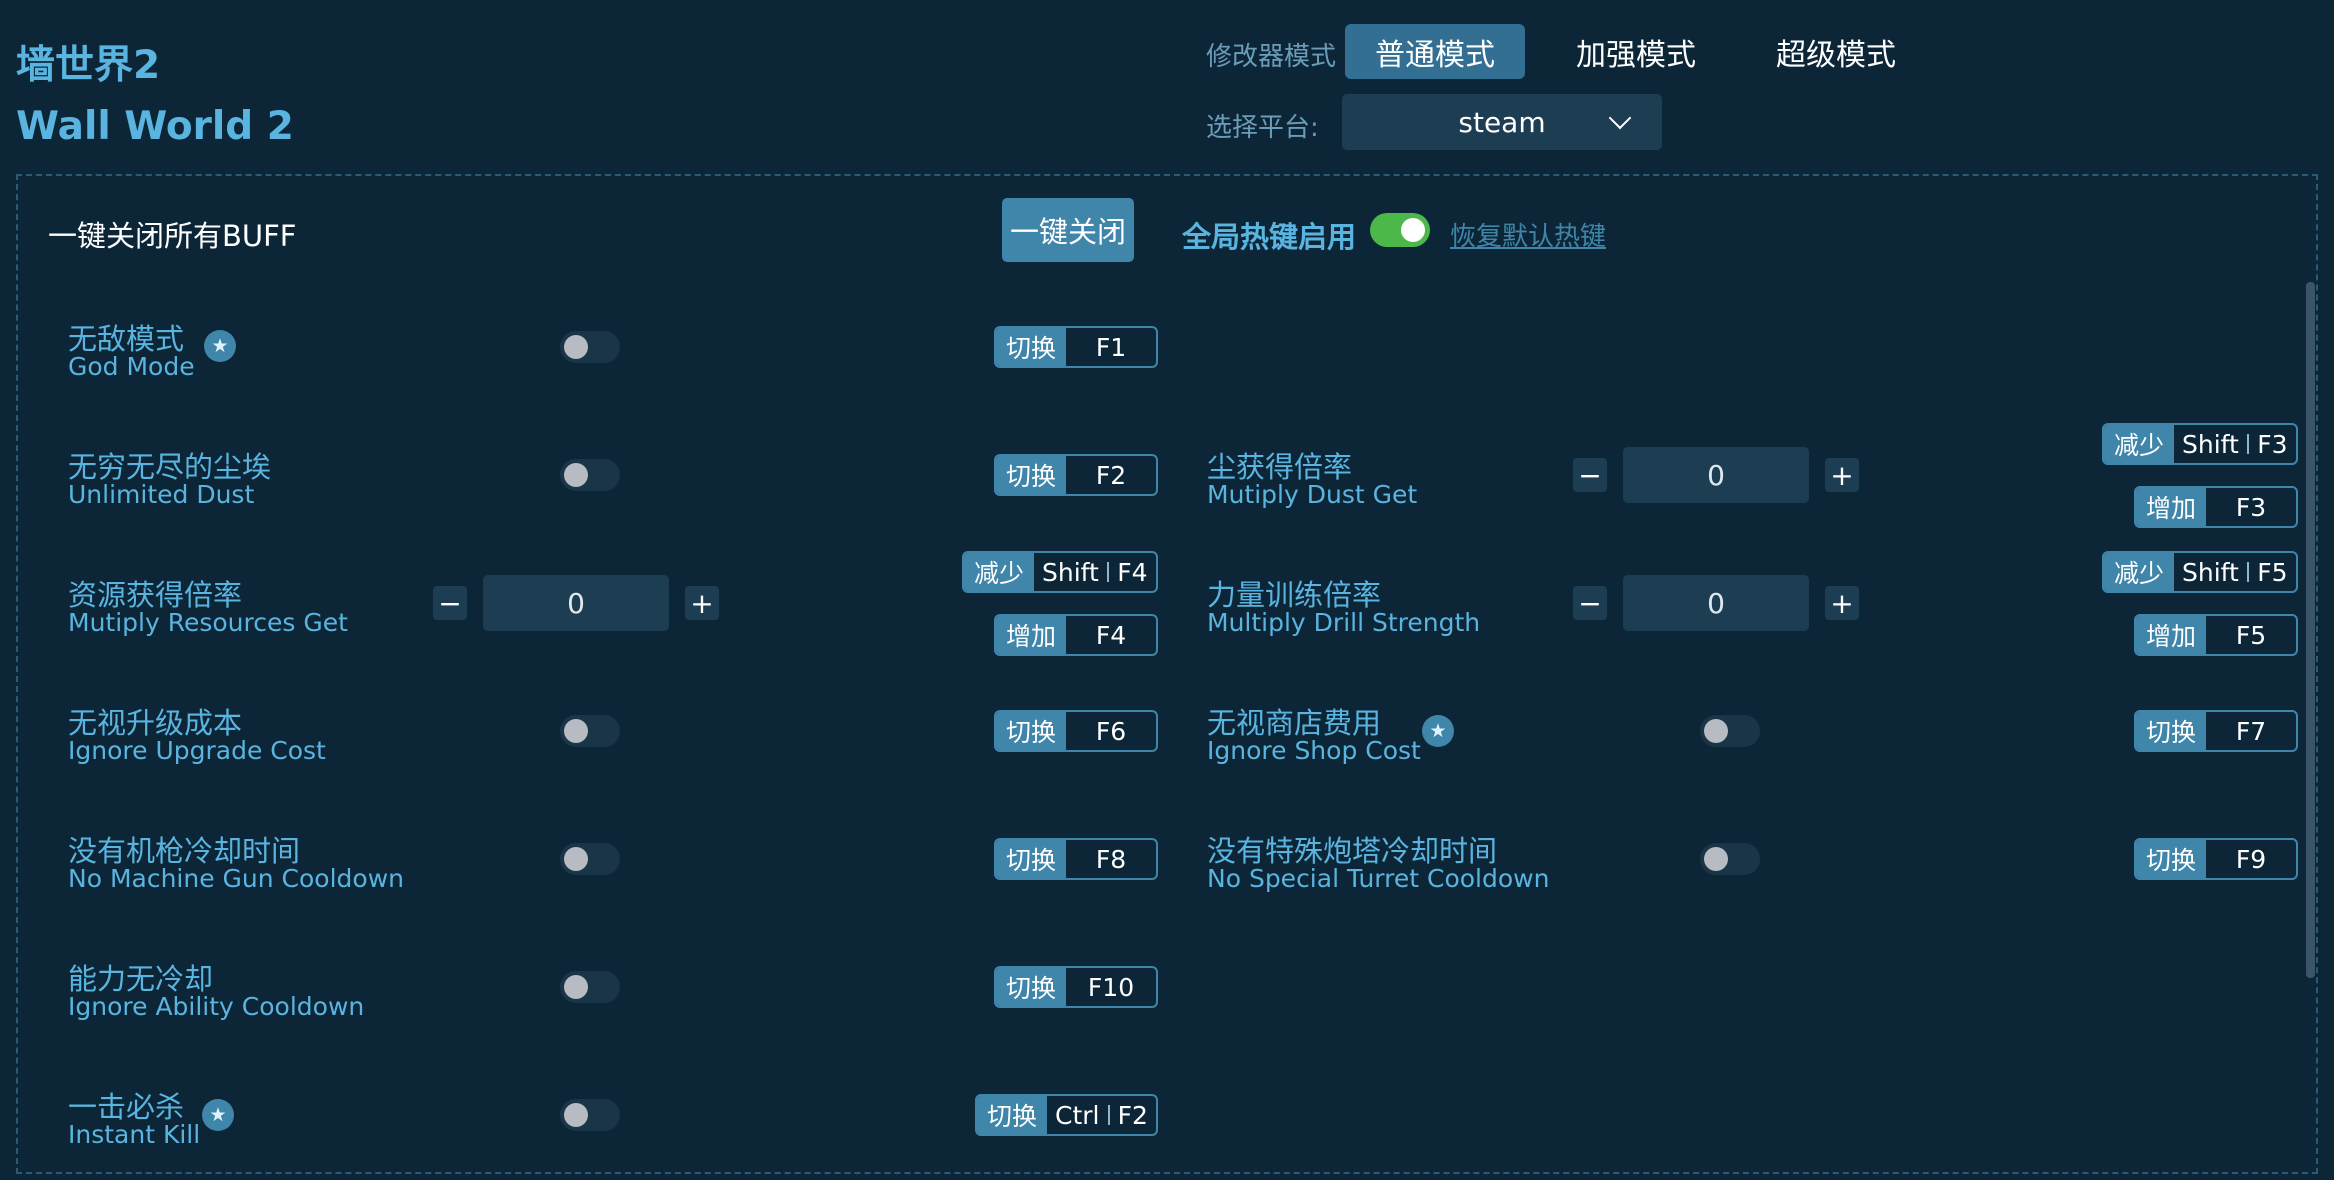 Image resolution: width=2334 pixels, height=1180 pixels. Describe the element at coordinates (155, 126) in the screenshot. I see `app-title-en: Wall World 2` at that location.